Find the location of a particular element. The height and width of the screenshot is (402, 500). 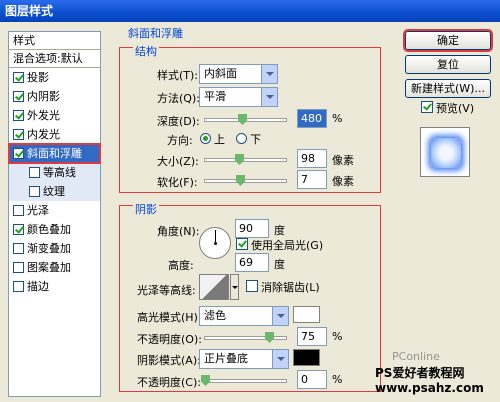

anti-alias-label: 消除锯齿(L) is located at coordinates (290, 287).